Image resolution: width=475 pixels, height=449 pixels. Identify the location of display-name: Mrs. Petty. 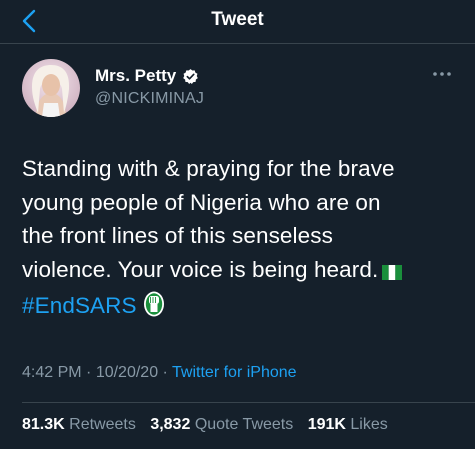
(135, 76).